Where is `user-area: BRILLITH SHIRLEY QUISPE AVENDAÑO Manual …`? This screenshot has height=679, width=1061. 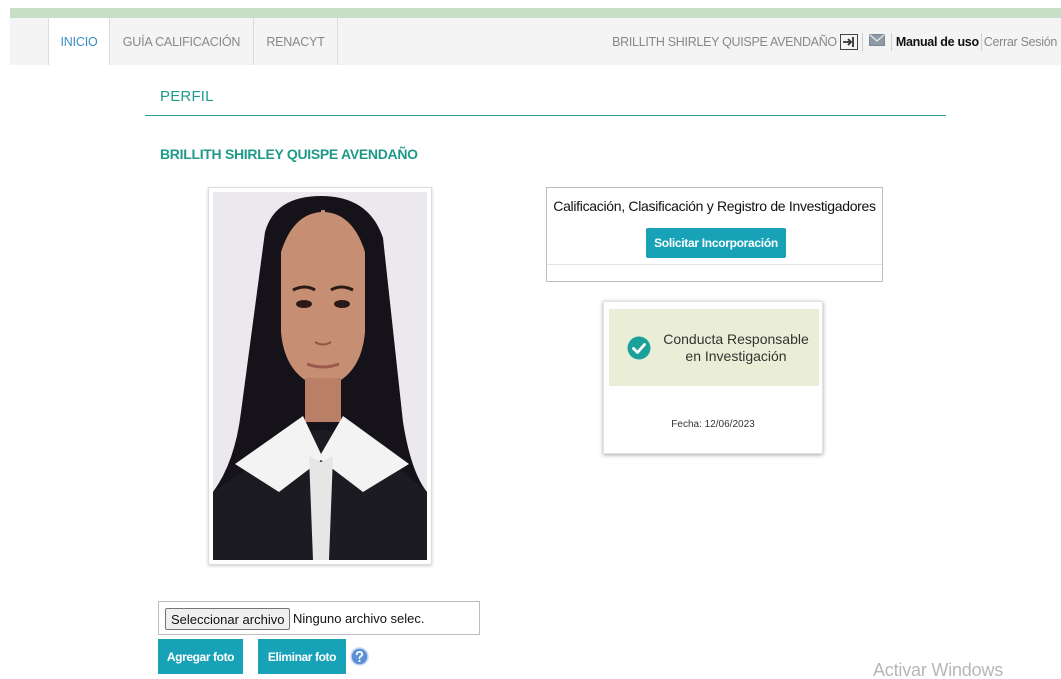 user-area: BRILLITH SHIRLEY QUISPE AVENDAÑO Manual … is located at coordinates (834, 41).